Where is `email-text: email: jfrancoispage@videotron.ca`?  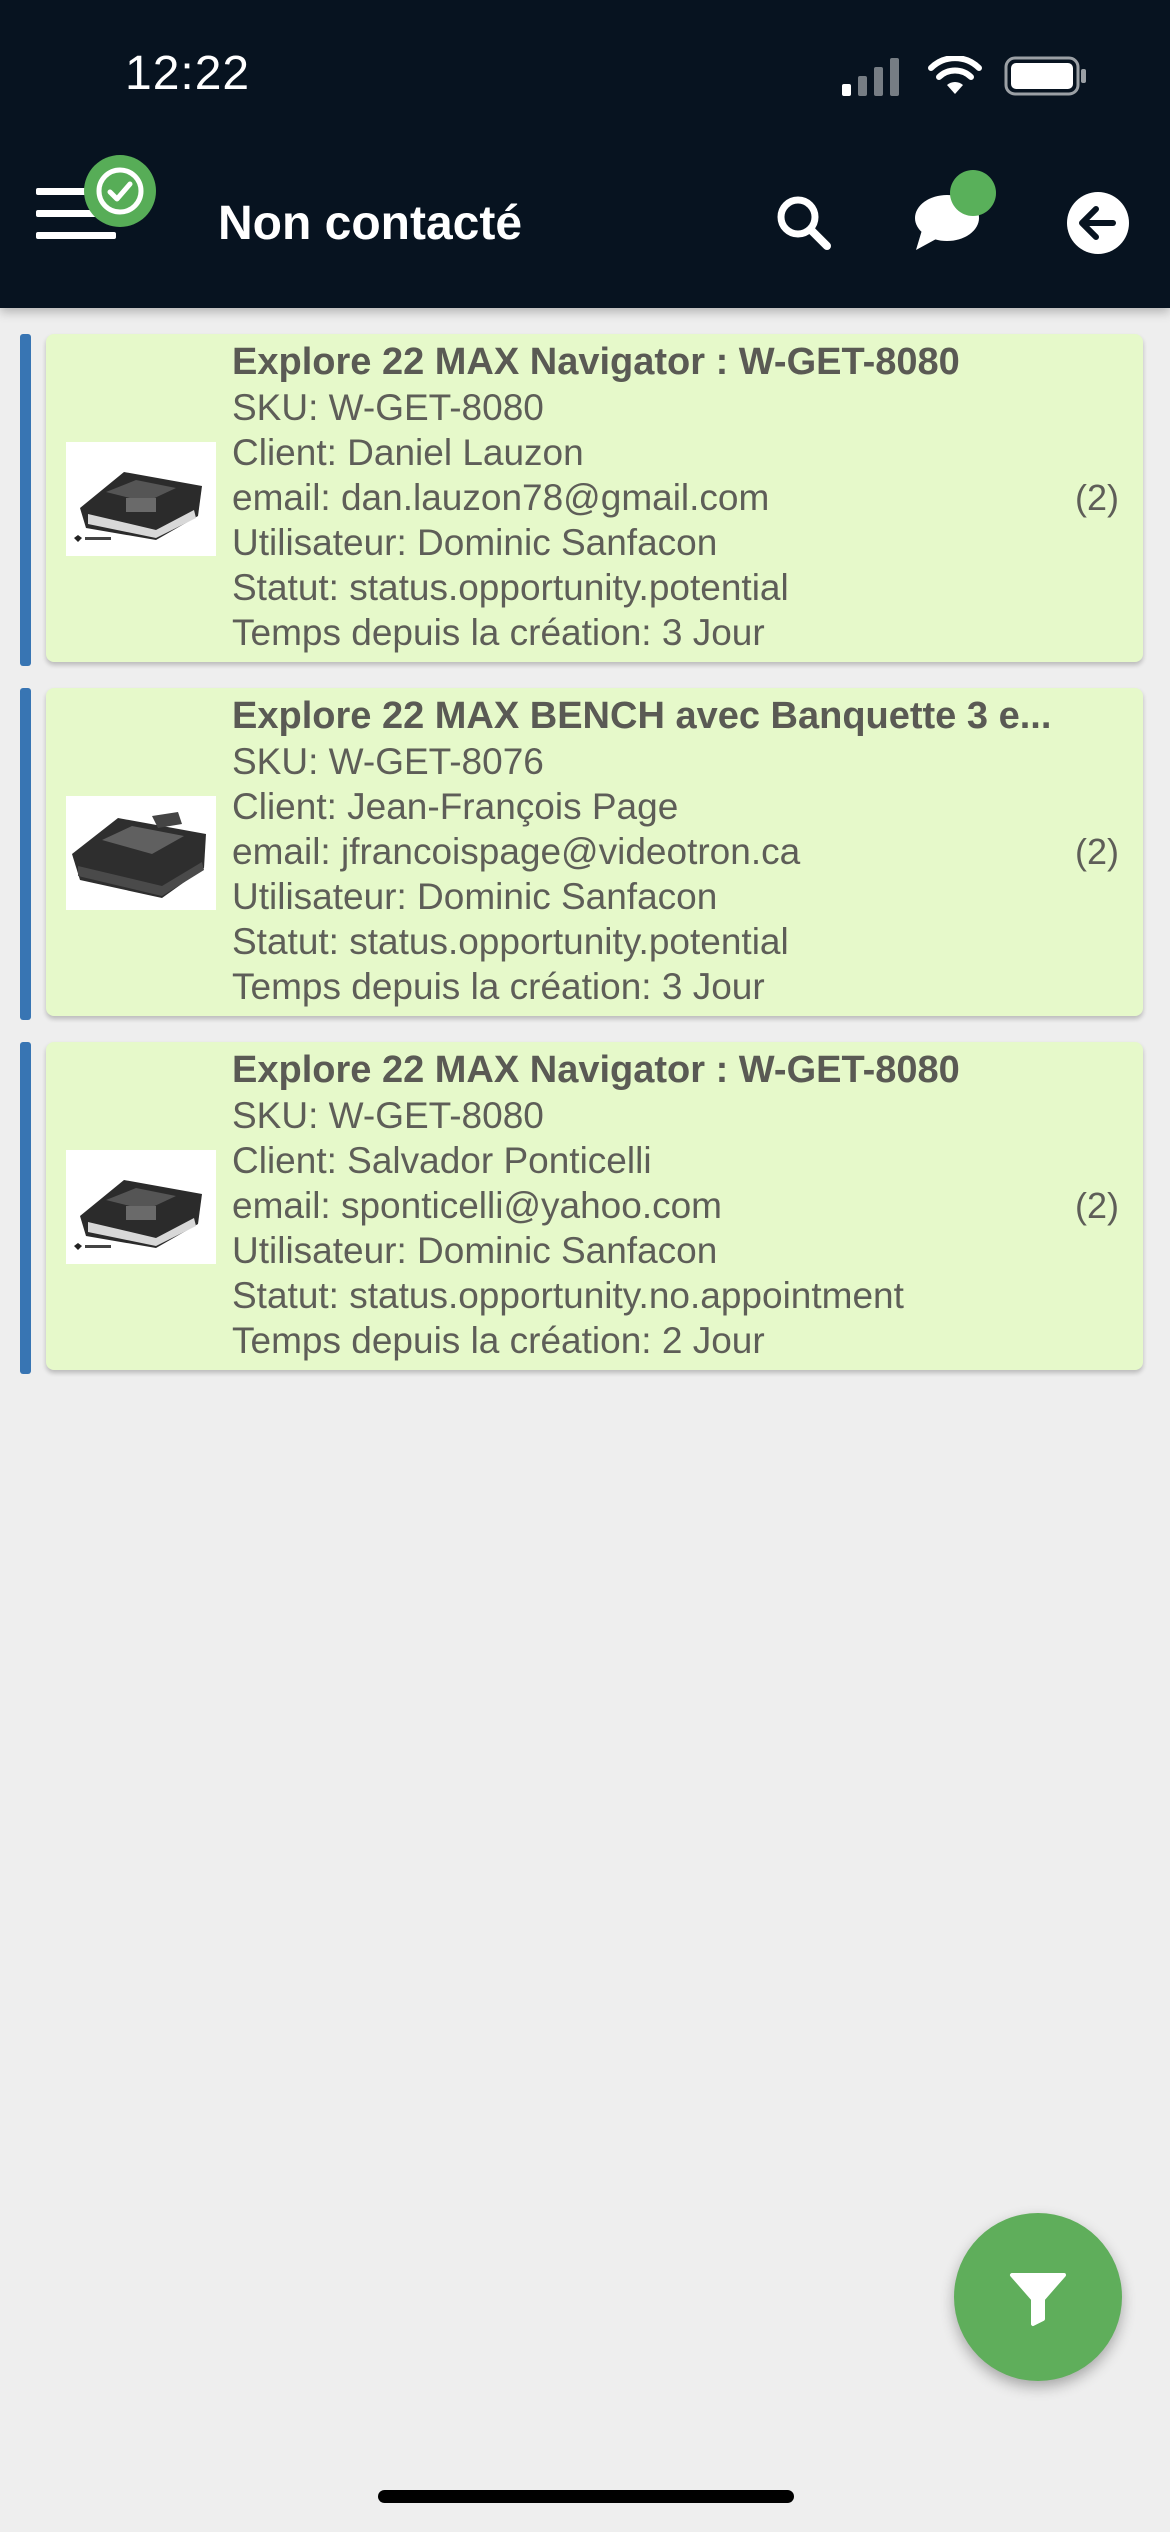
email-text: email: jfrancoispage@videotron.ca is located at coordinates (516, 851).